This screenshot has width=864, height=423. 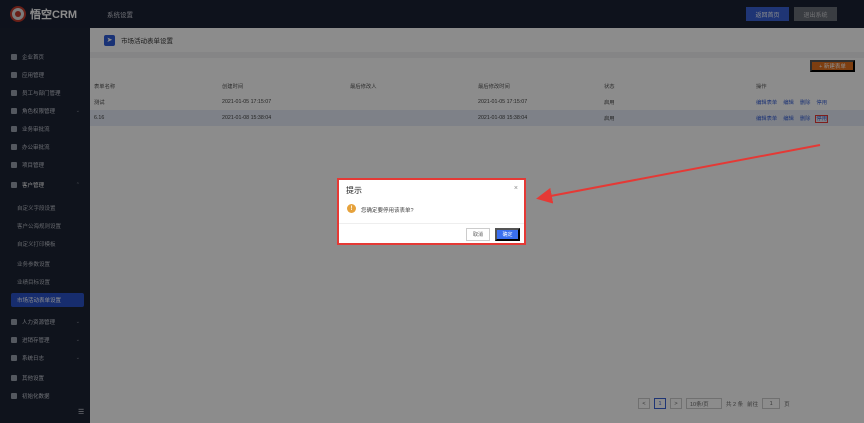 What do you see at coordinates (478, 234) in the screenshot?
I see `cancel-button: 取消` at bounding box center [478, 234].